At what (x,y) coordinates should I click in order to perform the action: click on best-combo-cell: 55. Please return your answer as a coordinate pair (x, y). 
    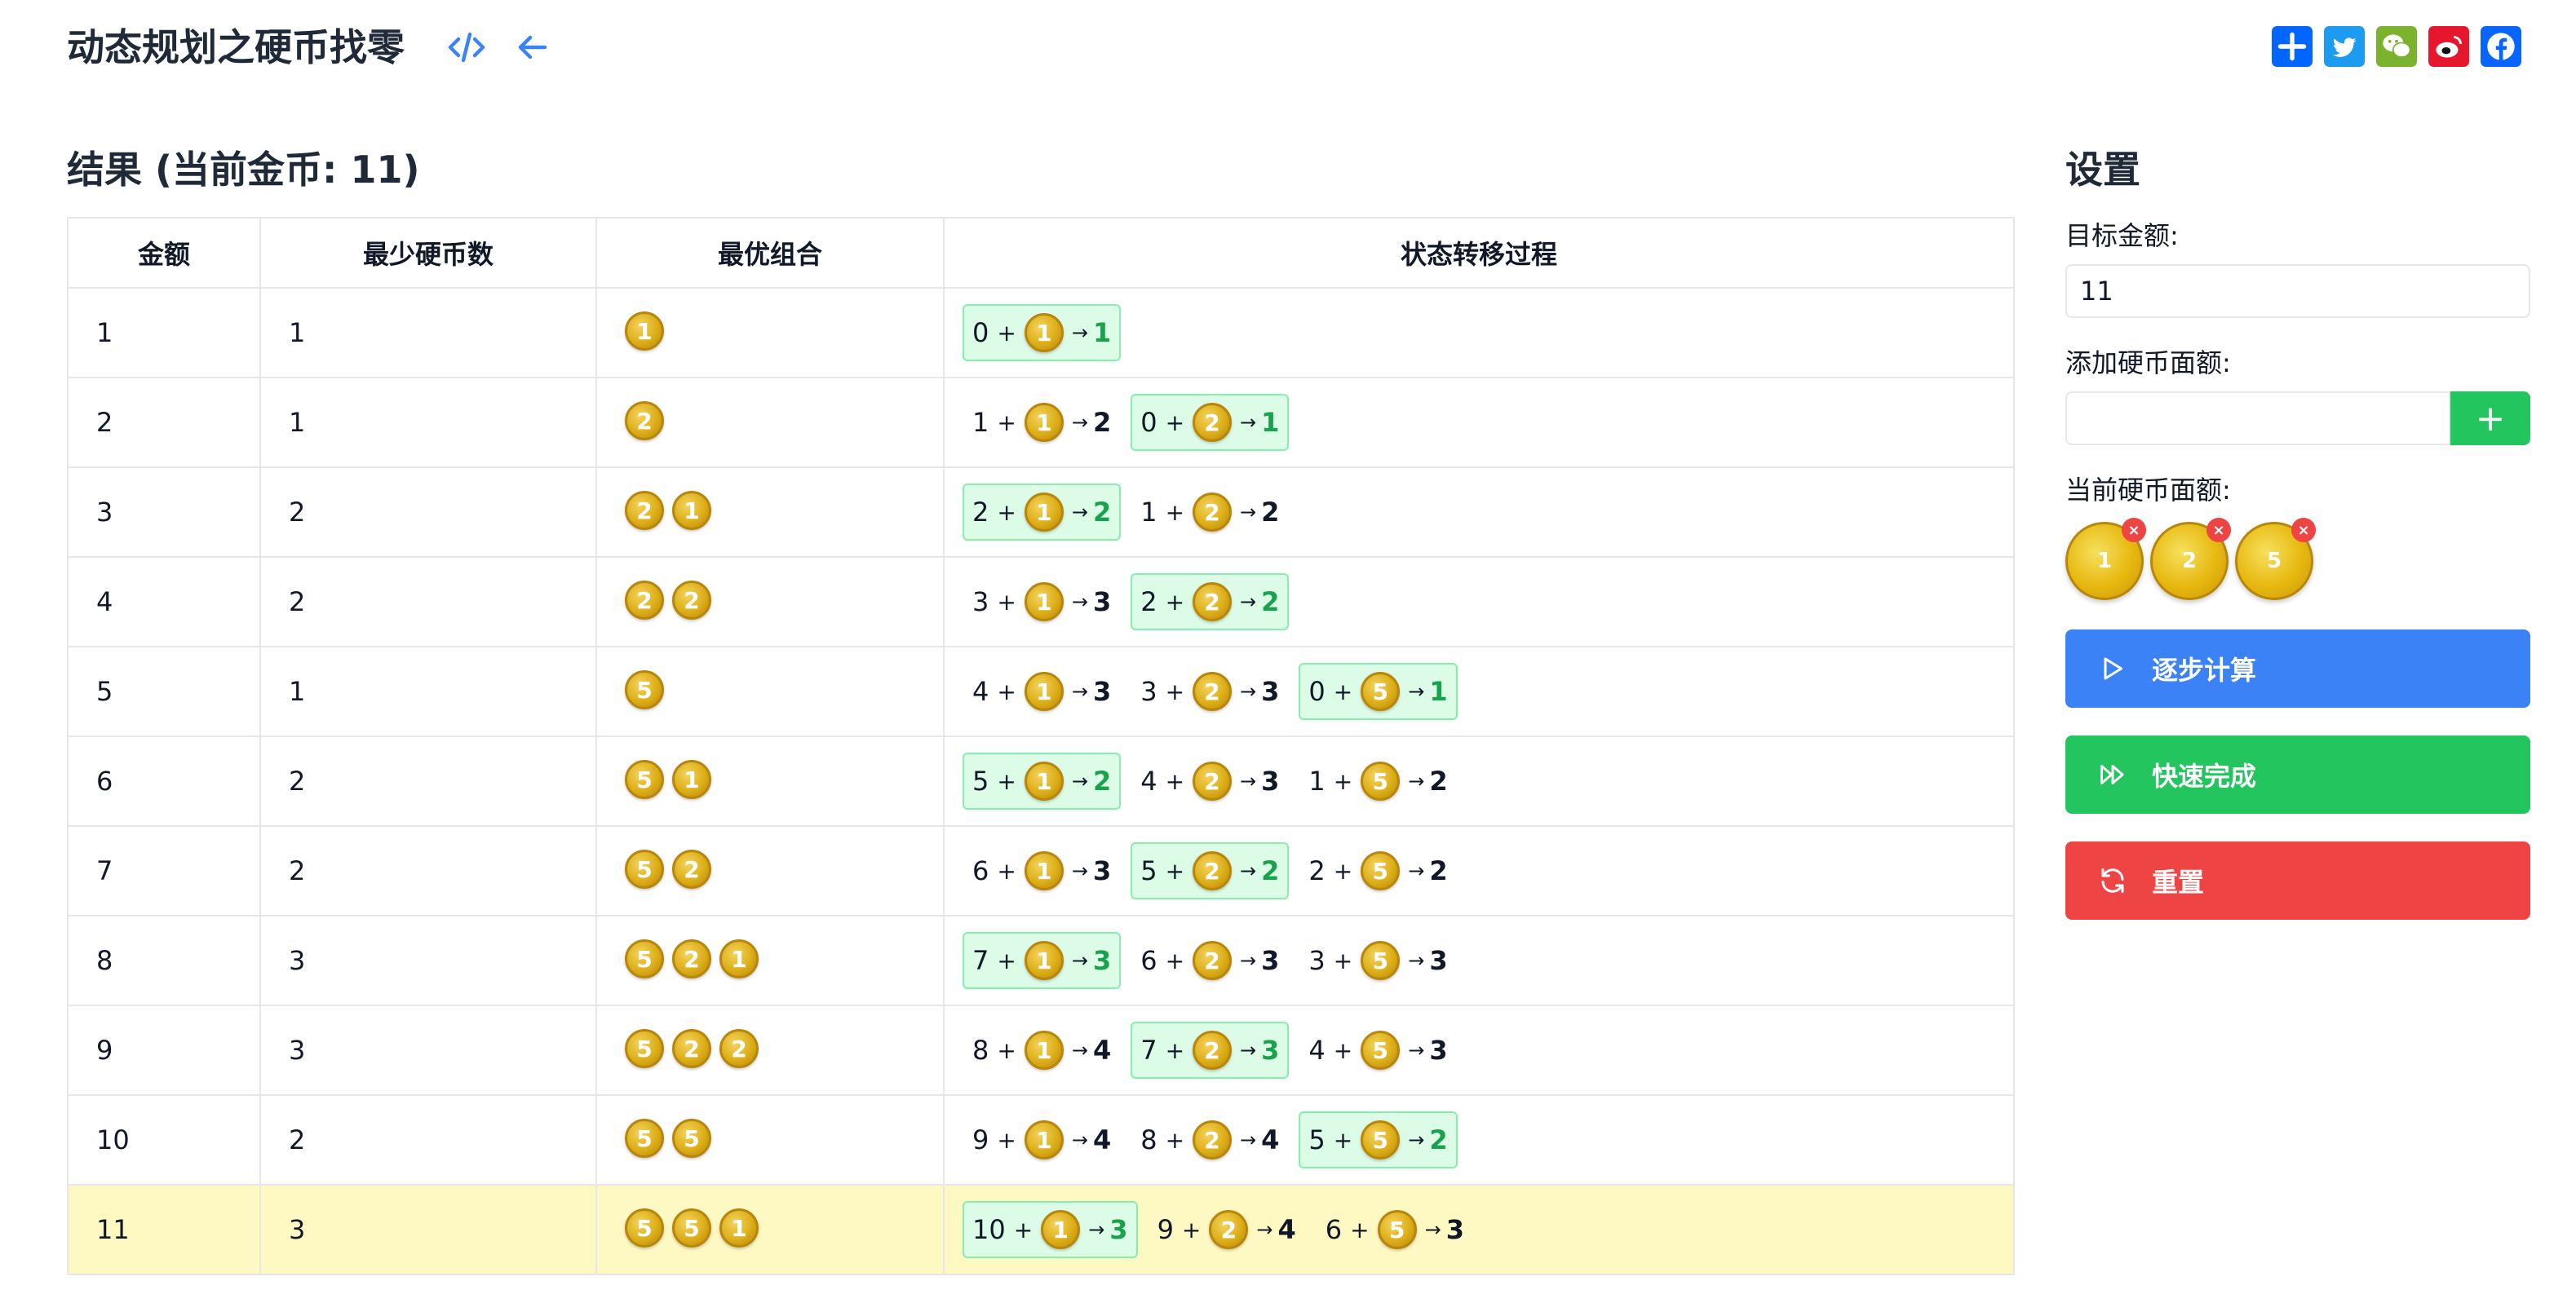
    Looking at the image, I should click on (770, 1140).